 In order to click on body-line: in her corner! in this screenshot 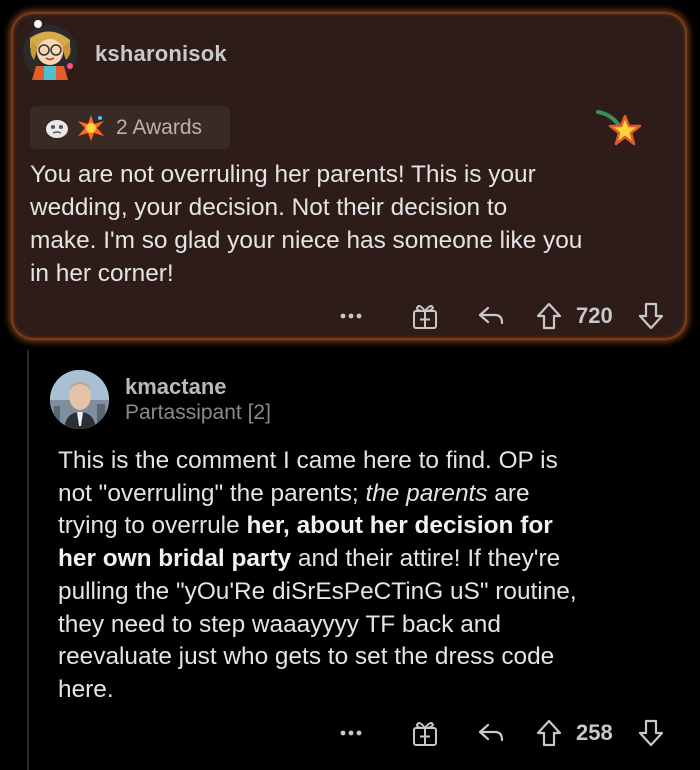, I will do `click(102, 273)`.